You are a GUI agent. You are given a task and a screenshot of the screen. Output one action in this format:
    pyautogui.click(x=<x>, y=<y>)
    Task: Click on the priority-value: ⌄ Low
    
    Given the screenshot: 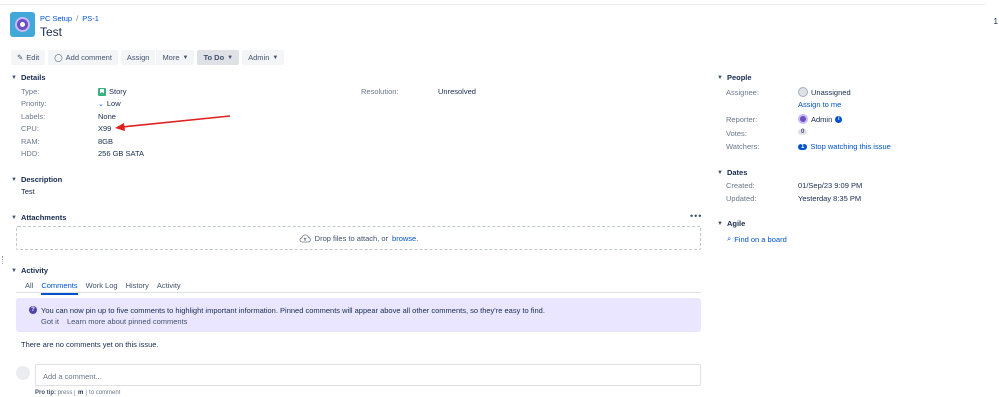 What is the action you would take?
    pyautogui.click(x=109, y=103)
    